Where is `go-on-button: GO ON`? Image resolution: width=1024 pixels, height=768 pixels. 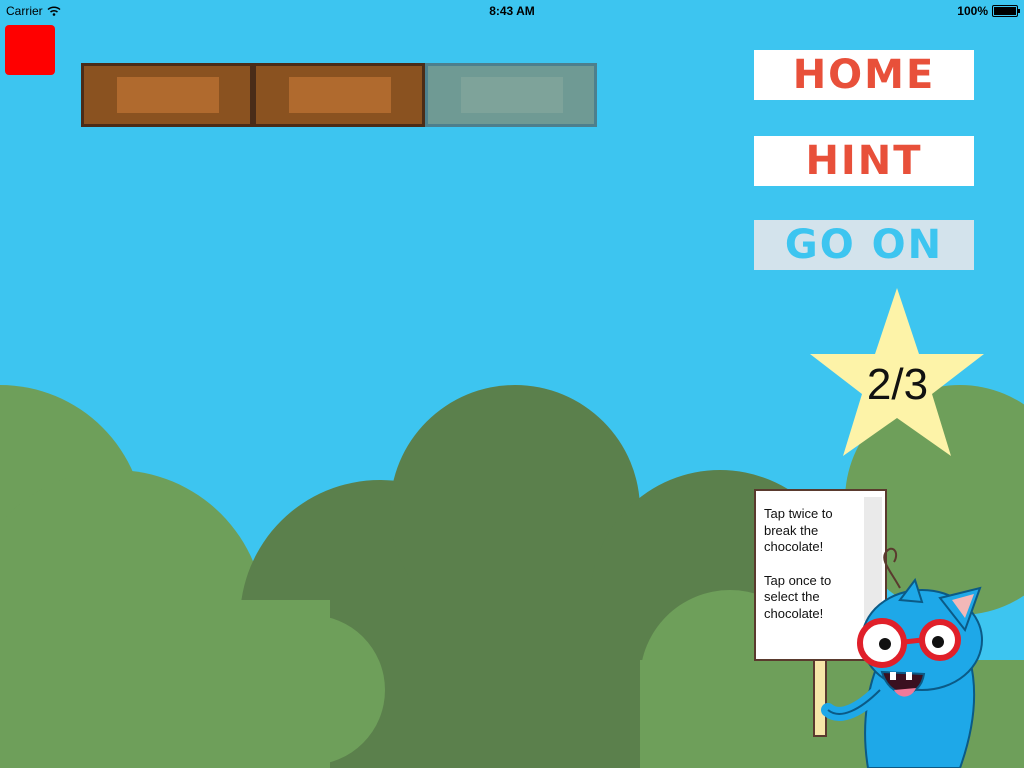
go-on-button: GO ON is located at coordinates (864, 245).